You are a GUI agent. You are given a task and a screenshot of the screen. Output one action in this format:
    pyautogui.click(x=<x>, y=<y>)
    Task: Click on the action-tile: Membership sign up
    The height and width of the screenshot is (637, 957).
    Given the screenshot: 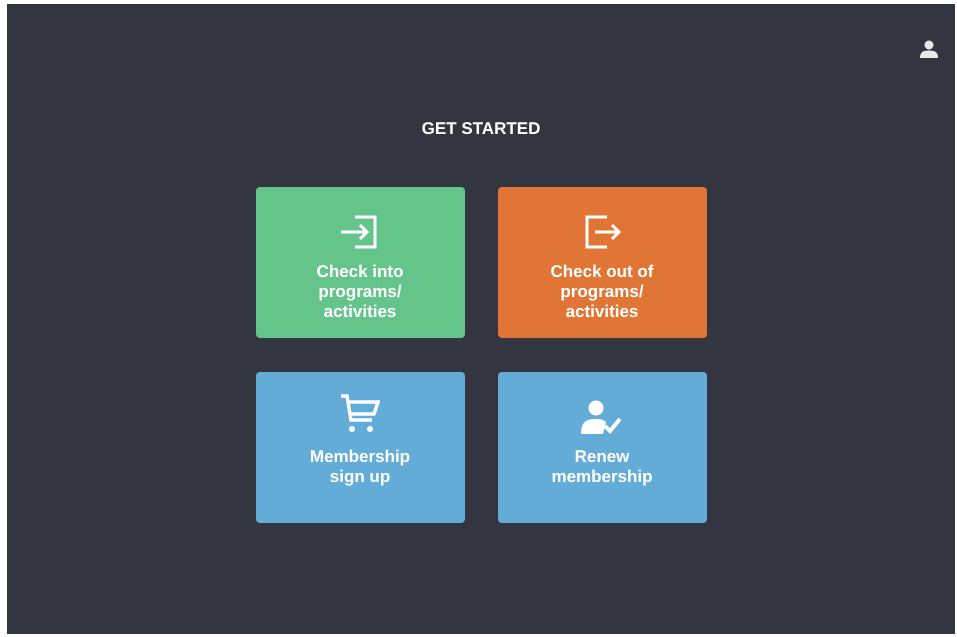 What is the action you would take?
    pyautogui.click(x=360, y=447)
    